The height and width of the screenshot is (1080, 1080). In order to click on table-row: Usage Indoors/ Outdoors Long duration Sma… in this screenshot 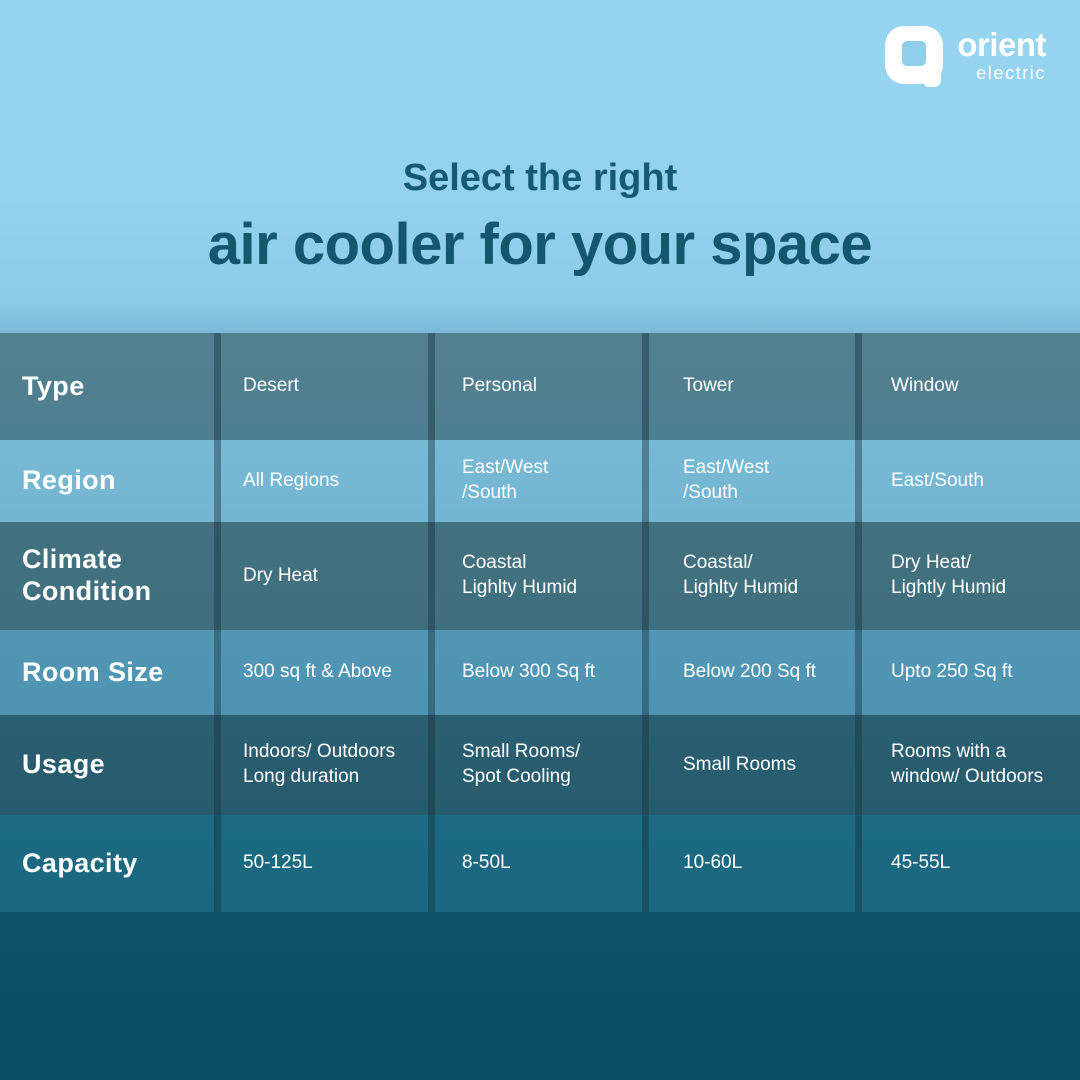, I will do `click(540, 765)`.